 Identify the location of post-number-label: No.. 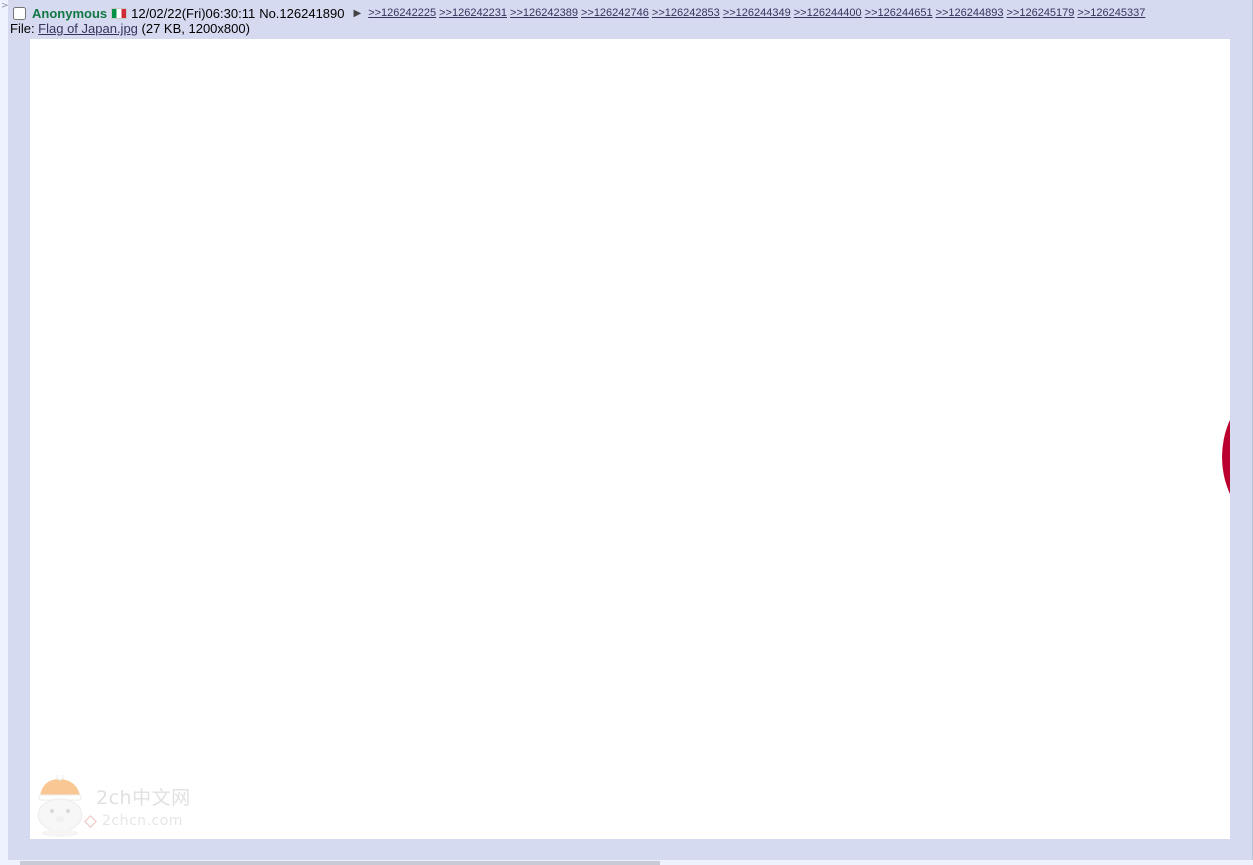
(269, 13).